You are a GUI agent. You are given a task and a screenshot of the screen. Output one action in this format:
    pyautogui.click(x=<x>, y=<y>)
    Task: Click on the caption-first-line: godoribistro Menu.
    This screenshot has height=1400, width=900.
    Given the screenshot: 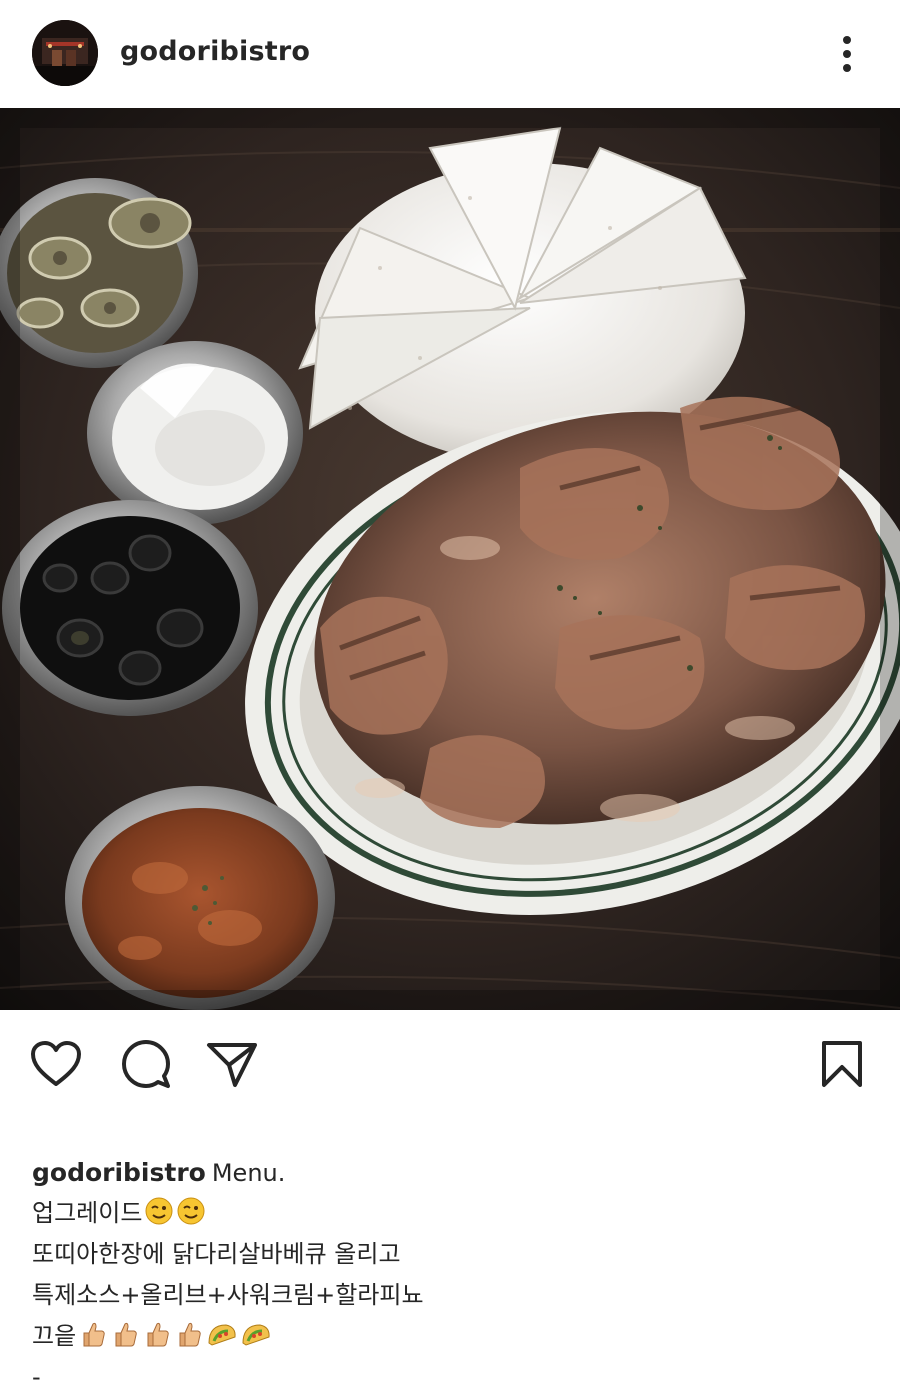 What is the action you would take?
    pyautogui.click(x=452, y=1172)
    